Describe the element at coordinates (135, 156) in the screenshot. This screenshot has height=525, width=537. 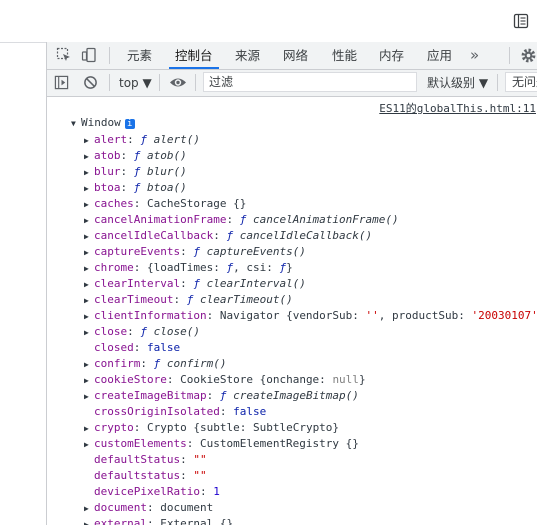
I see `property-row: ▶ atob: ƒ atob()` at that location.